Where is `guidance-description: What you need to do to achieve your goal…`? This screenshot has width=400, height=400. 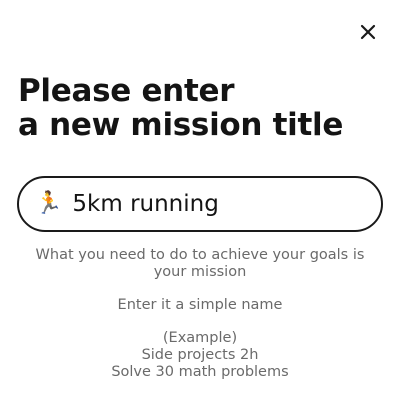 guidance-description: What you need to do to achieve your goal… is located at coordinates (200, 263).